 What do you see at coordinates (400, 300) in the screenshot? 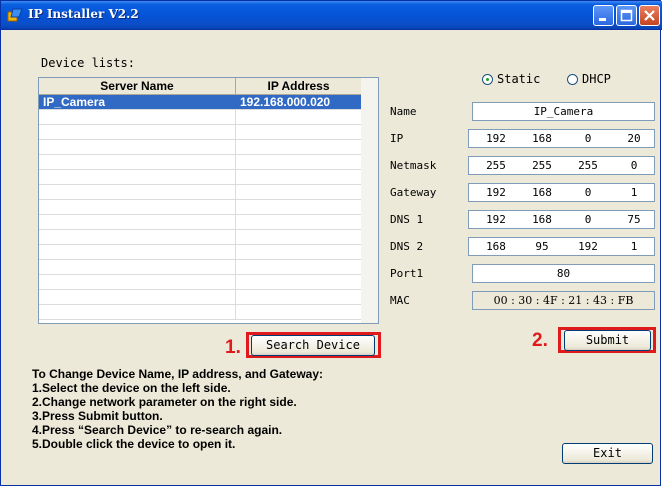
I see `mac-label: MAC` at bounding box center [400, 300].